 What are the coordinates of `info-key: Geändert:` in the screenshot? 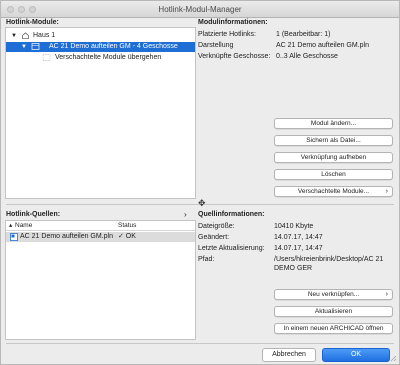 It's located at (214, 237).